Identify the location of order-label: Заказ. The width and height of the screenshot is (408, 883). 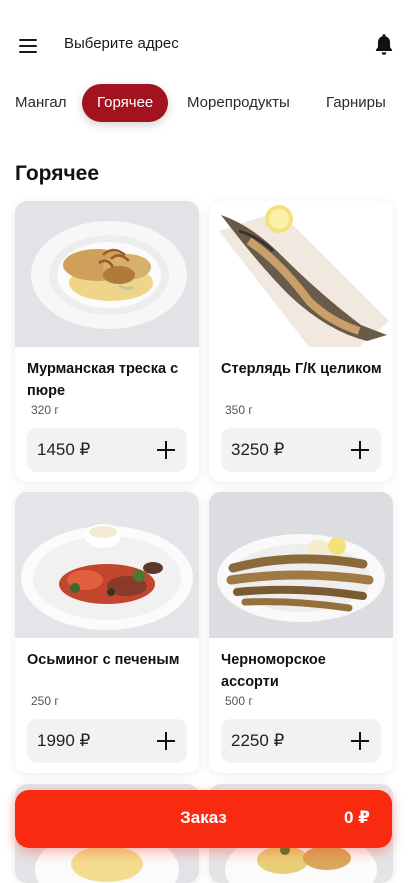
(203, 817).